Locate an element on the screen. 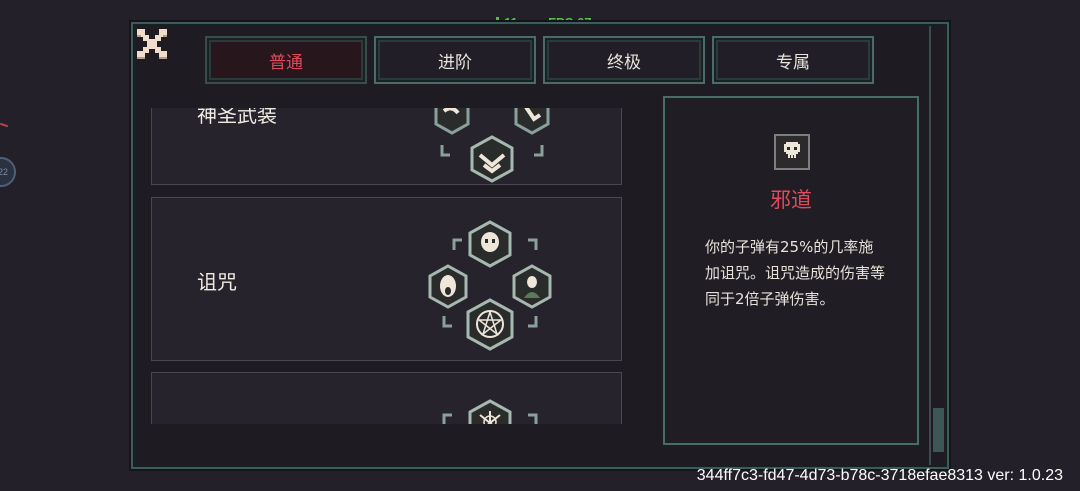 The image size is (1080, 491). detail-description: 你的子弹有25%的几率施加诅咒。诅咒造成的伤害等同于2倍子弹伤害。 is located at coordinates (795, 273).